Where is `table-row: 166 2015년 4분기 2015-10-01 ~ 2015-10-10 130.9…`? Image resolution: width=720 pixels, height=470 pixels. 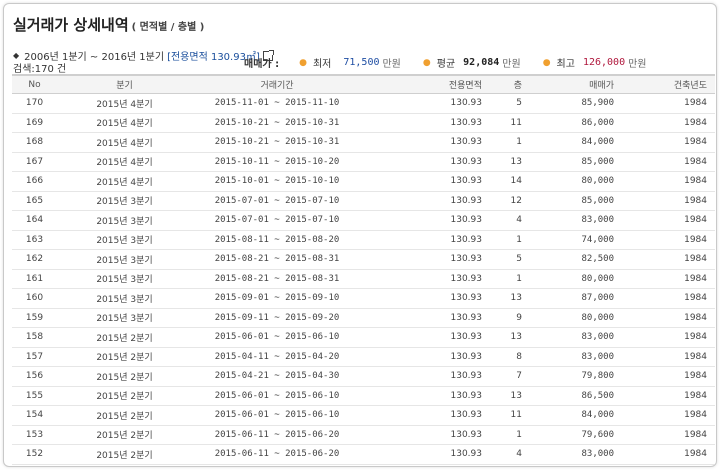 table-row: 166 2015년 4분기 2015-10-01 ~ 2015-10-10 130.9… is located at coordinates (363, 181).